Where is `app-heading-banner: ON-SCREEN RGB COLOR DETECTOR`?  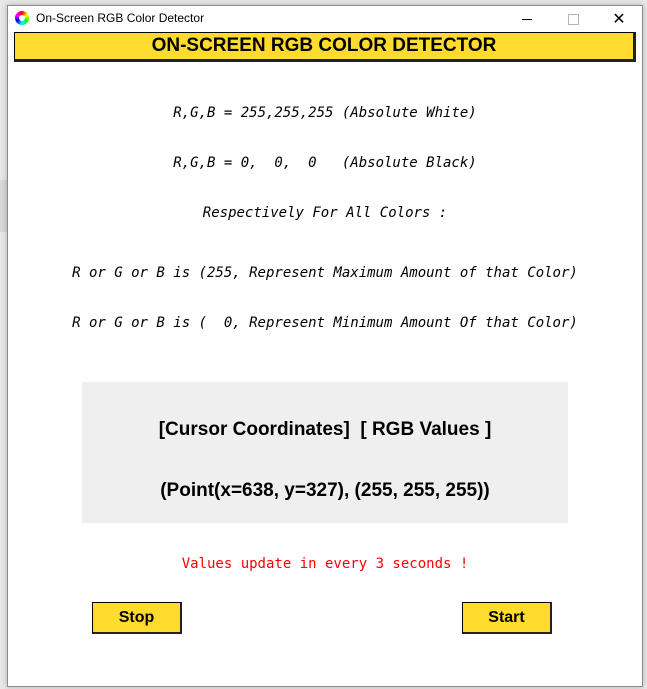 app-heading-banner: ON-SCREEN RGB COLOR DETECTOR is located at coordinates (325, 47).